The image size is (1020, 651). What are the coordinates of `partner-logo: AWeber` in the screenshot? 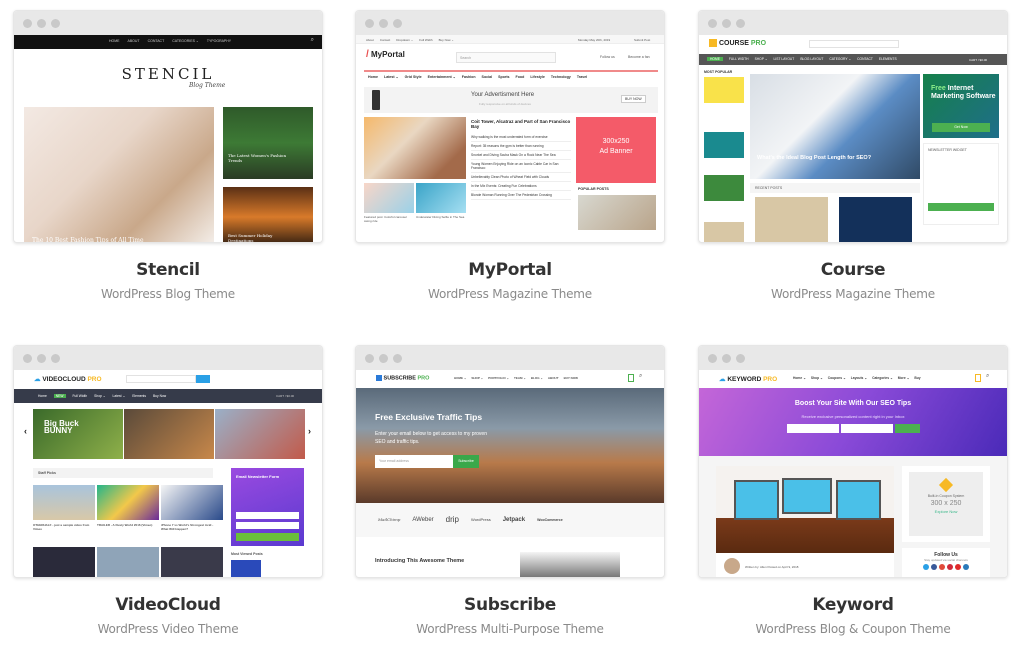 It's located at (423, 519).